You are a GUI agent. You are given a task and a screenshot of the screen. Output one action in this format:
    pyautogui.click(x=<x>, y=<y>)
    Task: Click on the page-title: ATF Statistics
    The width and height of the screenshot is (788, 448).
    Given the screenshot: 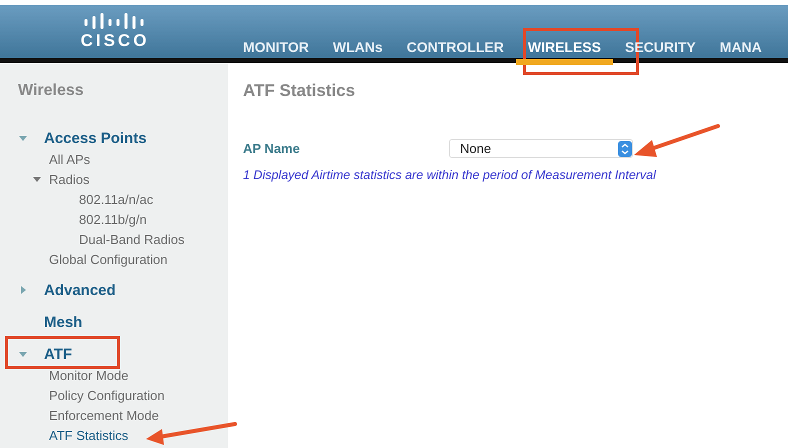 What is the action you would take?
    pyautogui.click(x=299, y=91)
    